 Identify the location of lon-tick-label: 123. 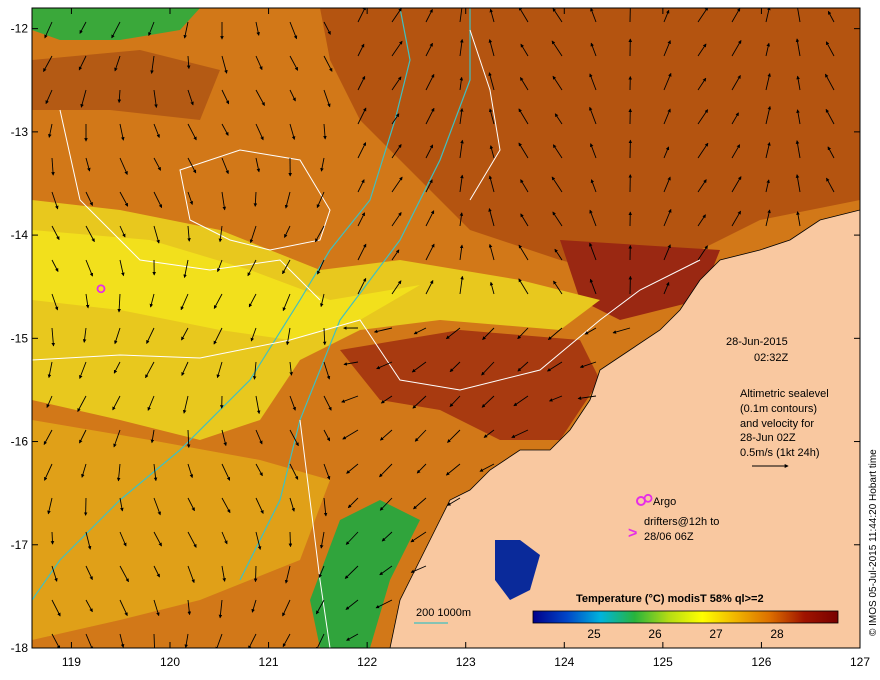
(466, 662).